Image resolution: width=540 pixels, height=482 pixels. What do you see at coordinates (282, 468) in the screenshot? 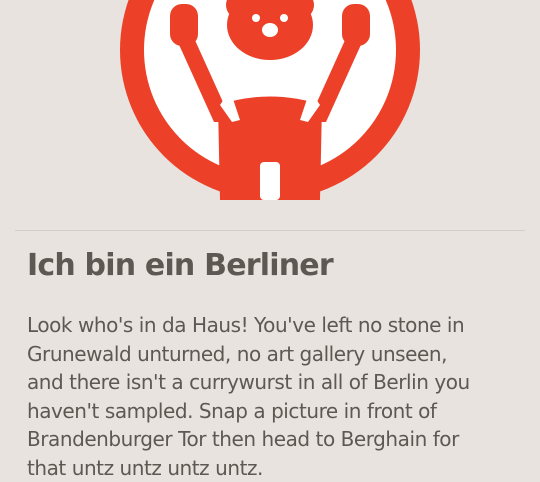
I see `description-line: that untz untz untz untz.` at bounding box center [282, 468].